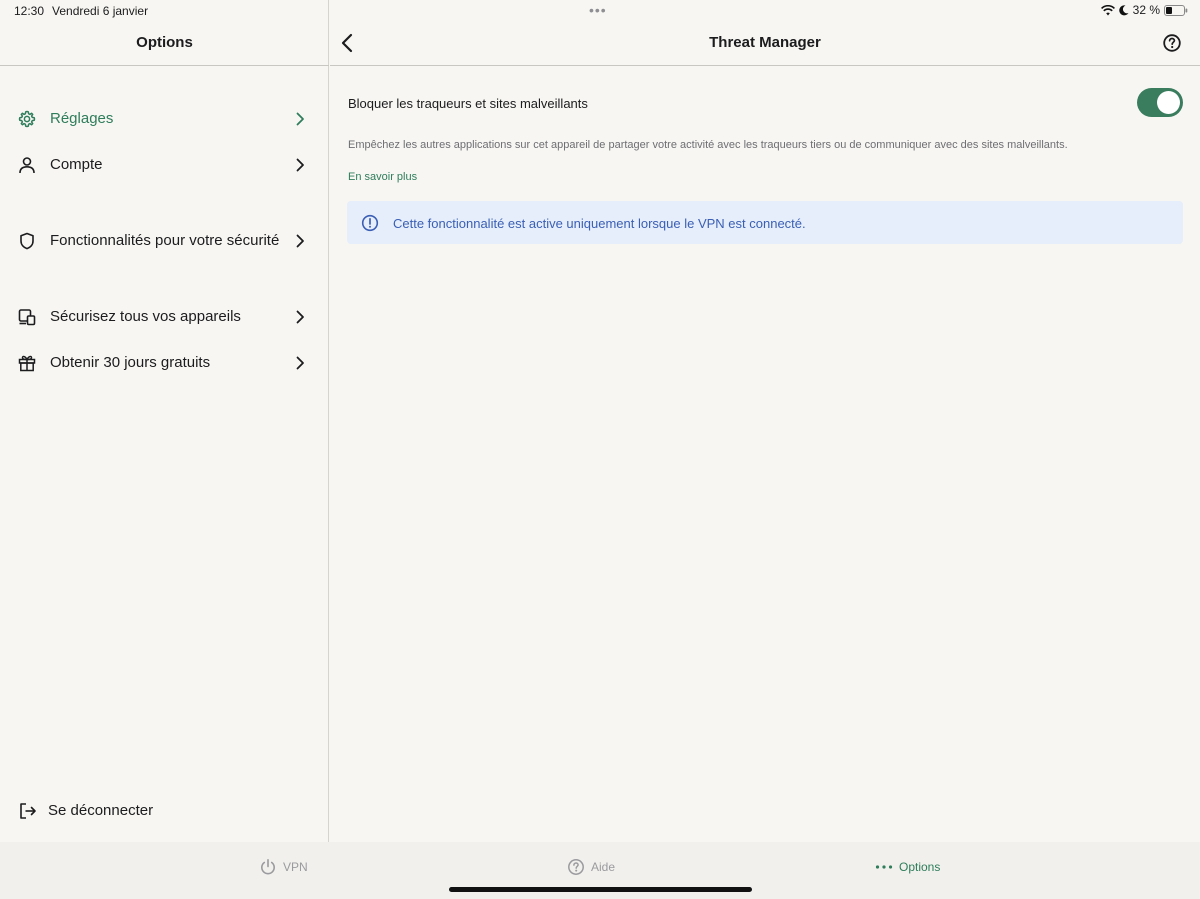  I want to click on logout-icon, so click(28, 811).